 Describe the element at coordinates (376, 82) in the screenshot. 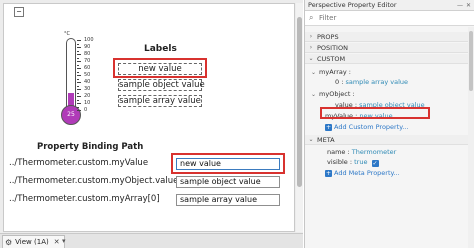

I see `prop-value: sample array value` at that location.